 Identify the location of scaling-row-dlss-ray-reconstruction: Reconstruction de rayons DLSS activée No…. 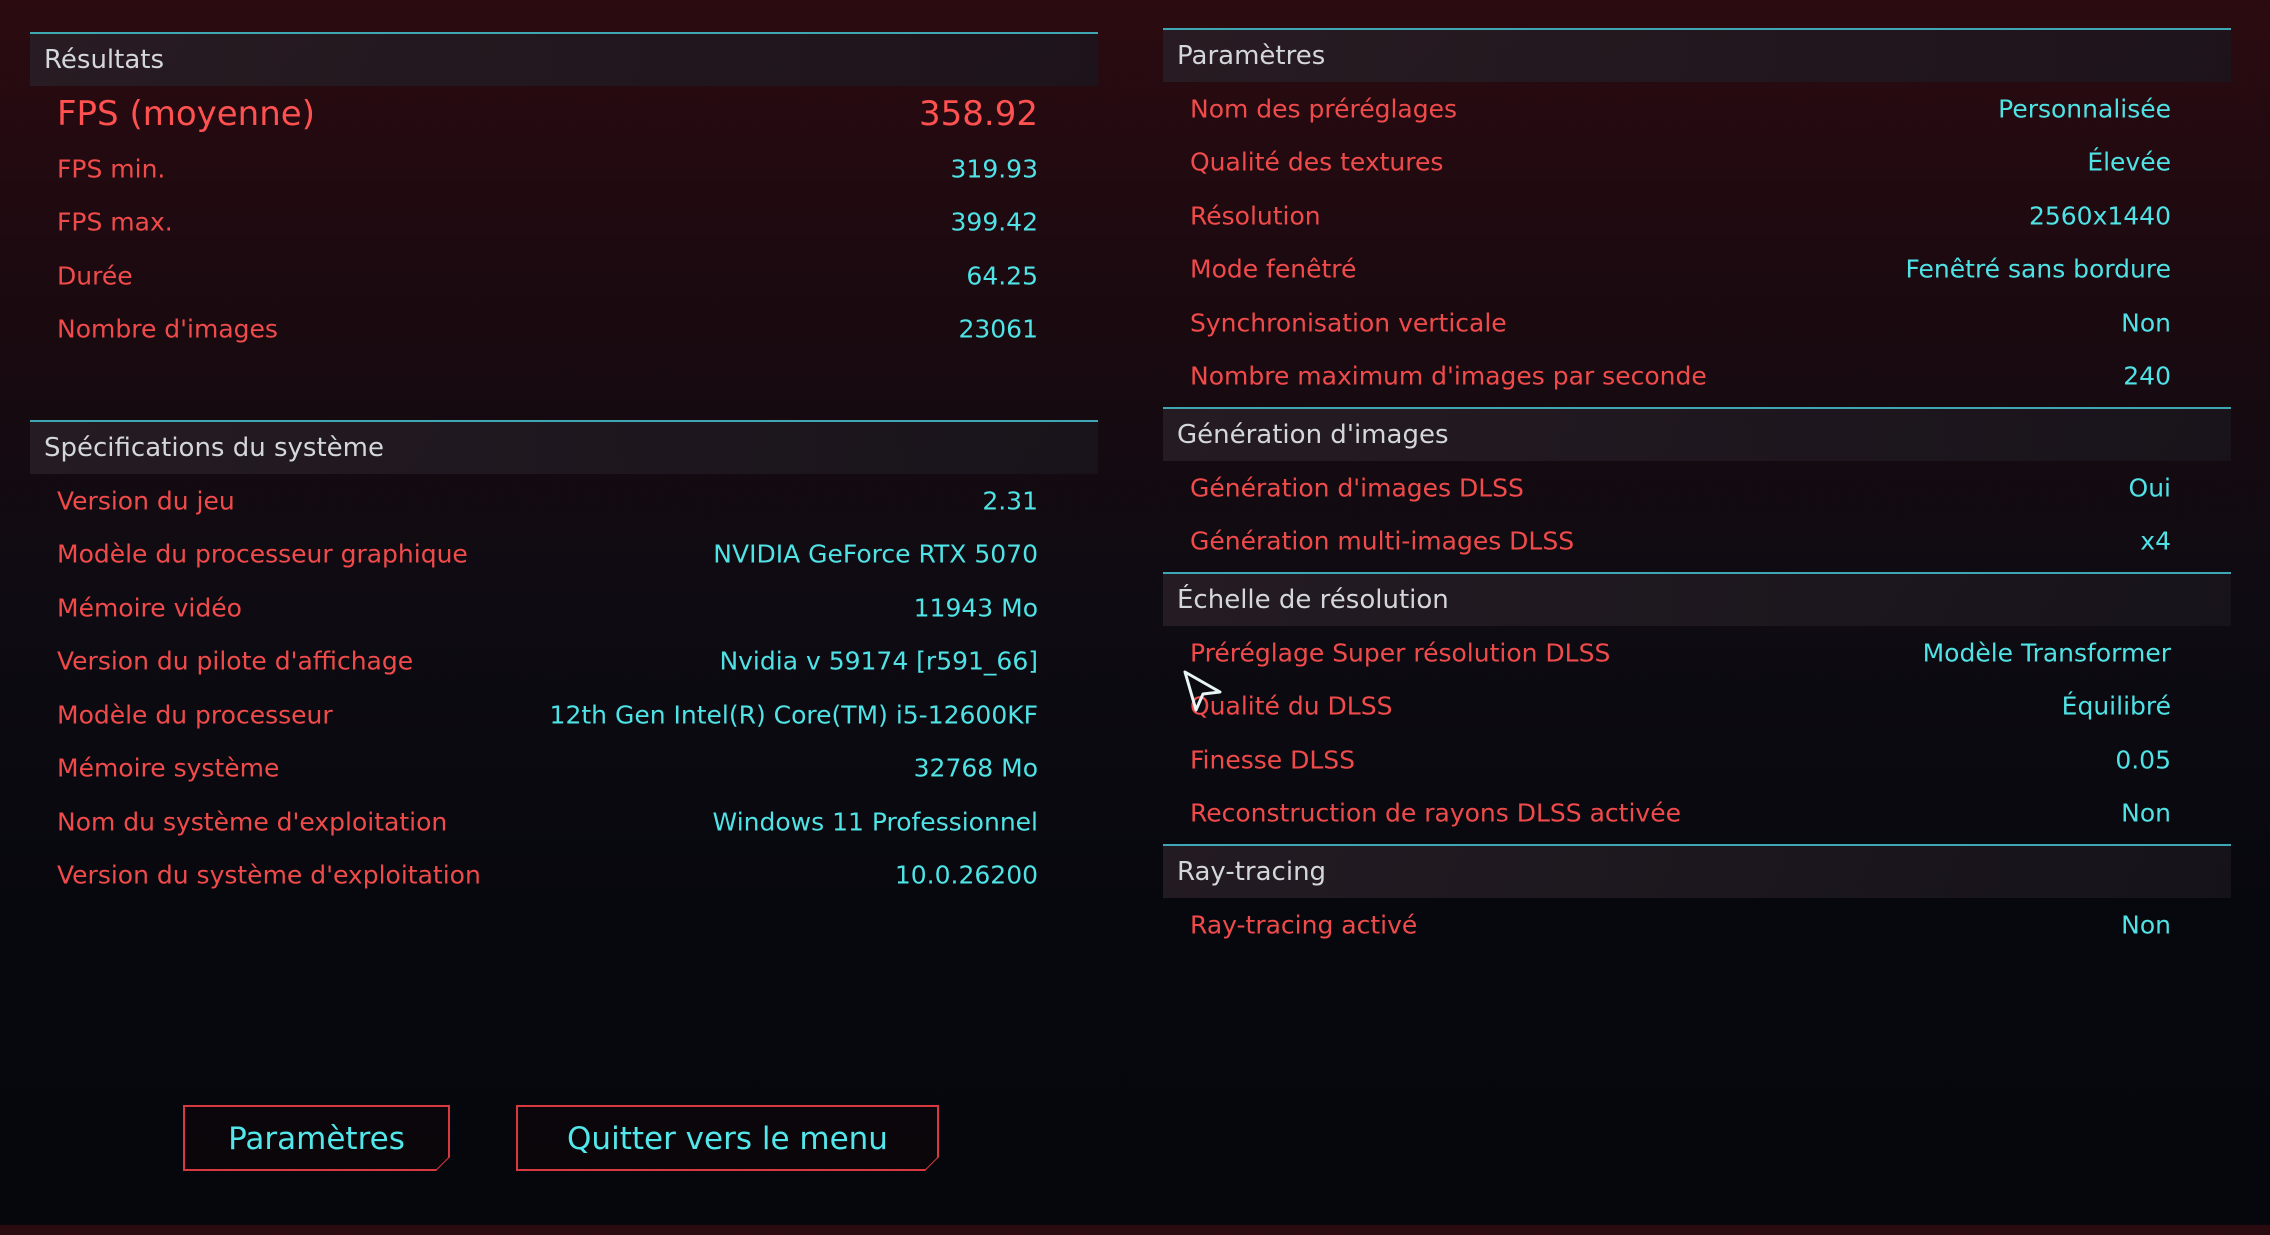
(1697, 814).